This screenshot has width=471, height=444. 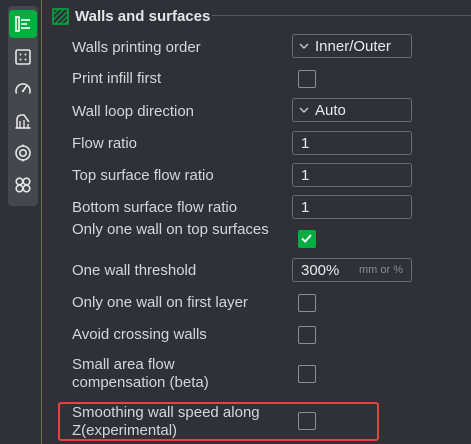 What do you see at coordinates (218, 421) in the screenshot?
I see `highlight-box` at bounding box center [218, 421].